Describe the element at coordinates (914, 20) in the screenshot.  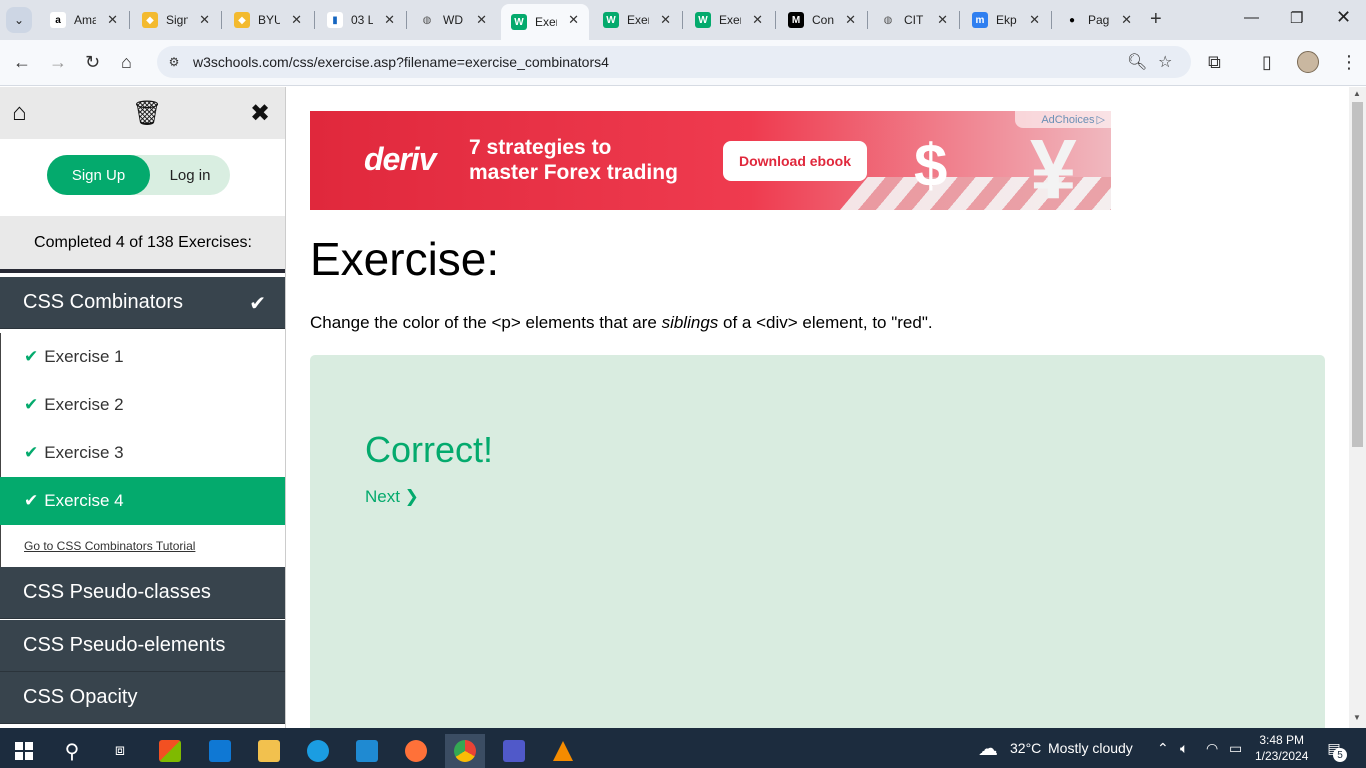
I see `browser-tab: ◍ CIT ✕` at that location.